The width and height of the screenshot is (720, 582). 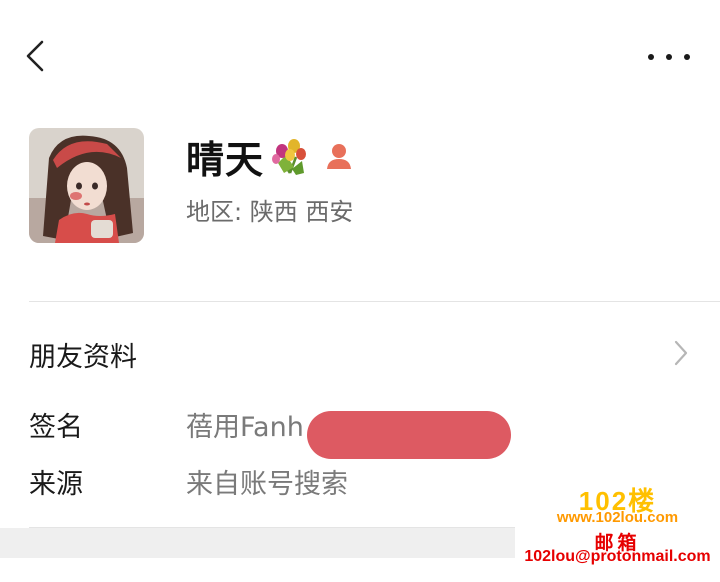 I want to click on more-options-button, so click(x=669, y=57).